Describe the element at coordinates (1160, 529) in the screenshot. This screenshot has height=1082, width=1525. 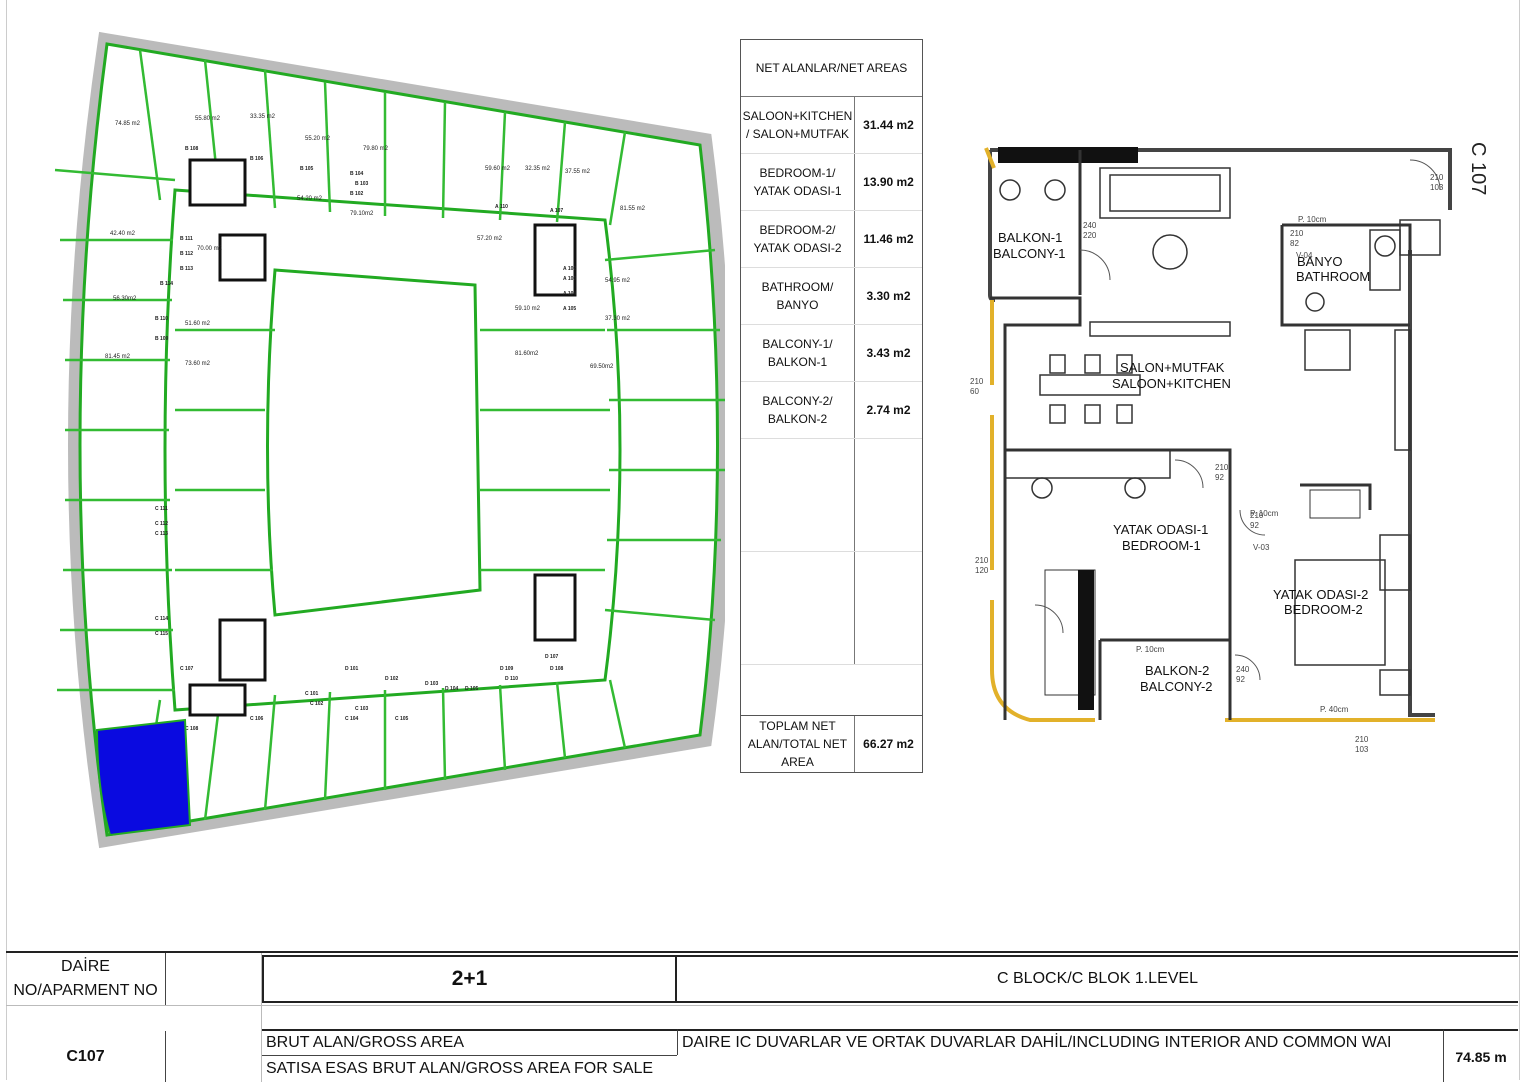
I see `label-yatak-odasi-1: YATAK ODASI-1` at that location.